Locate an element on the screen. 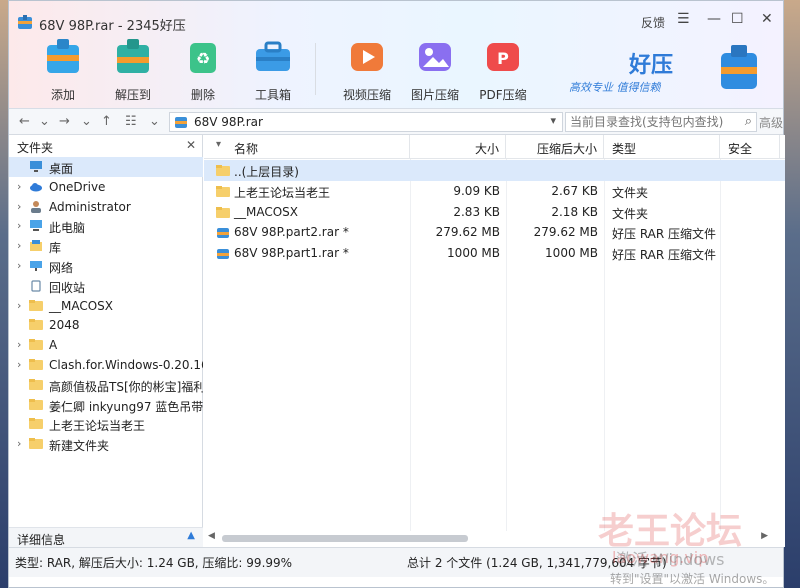 Image resolution: width=800 pixels, height=588 pixels. sort-down-icon: ▾ is located at coordinates (219, 144).